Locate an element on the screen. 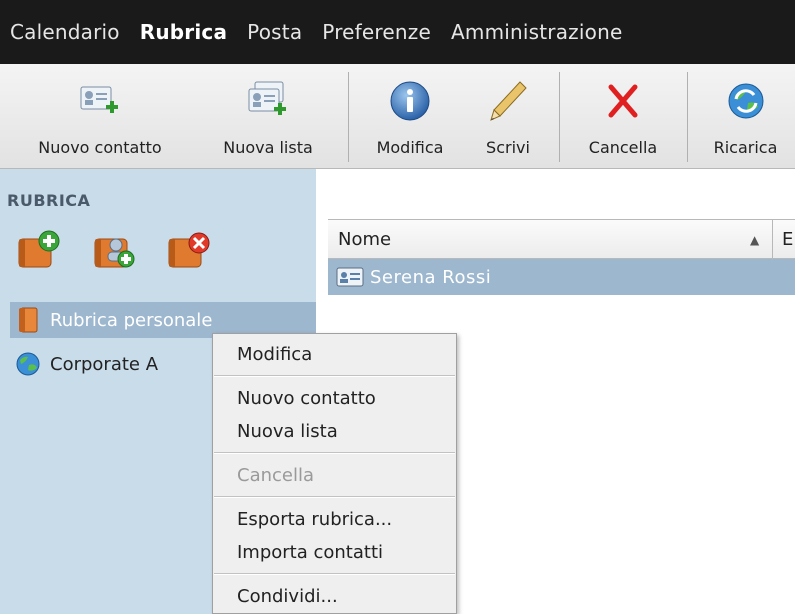 Image resolution: width=795 pixels, height=614 pixels. menu-preferenze: Preferenze is located at coordinates (376, 32).